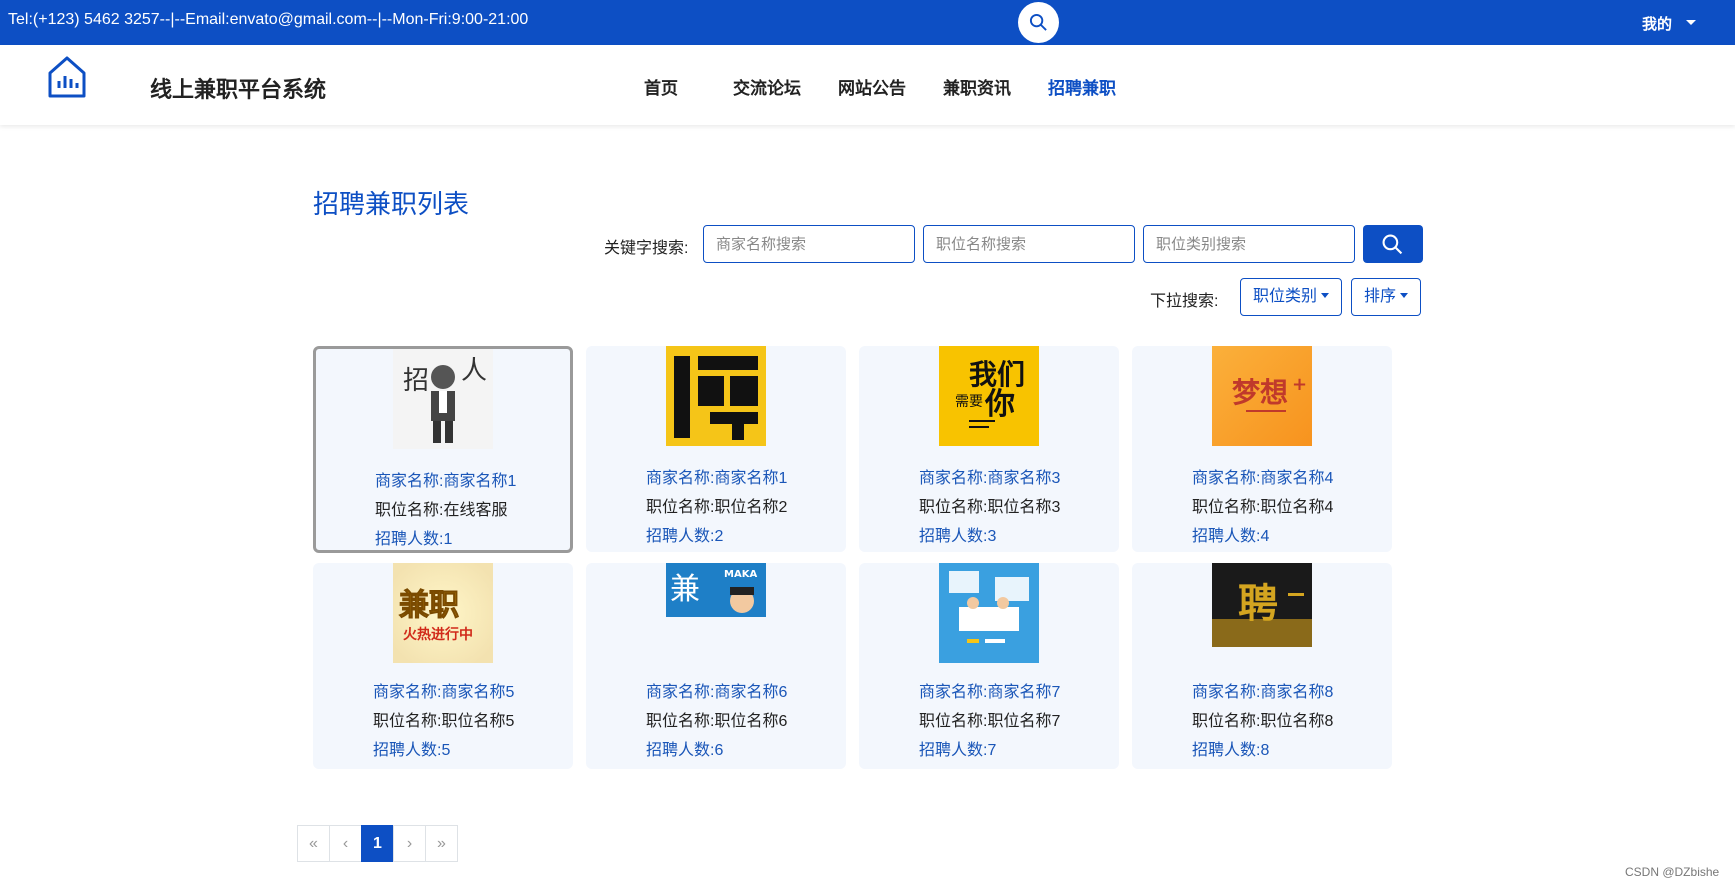 The width and height of the screenshot is (1735, 886). Describe the element at coordinates (409, 843) in the screenshot. I see `next-page-button: ›` at that location.